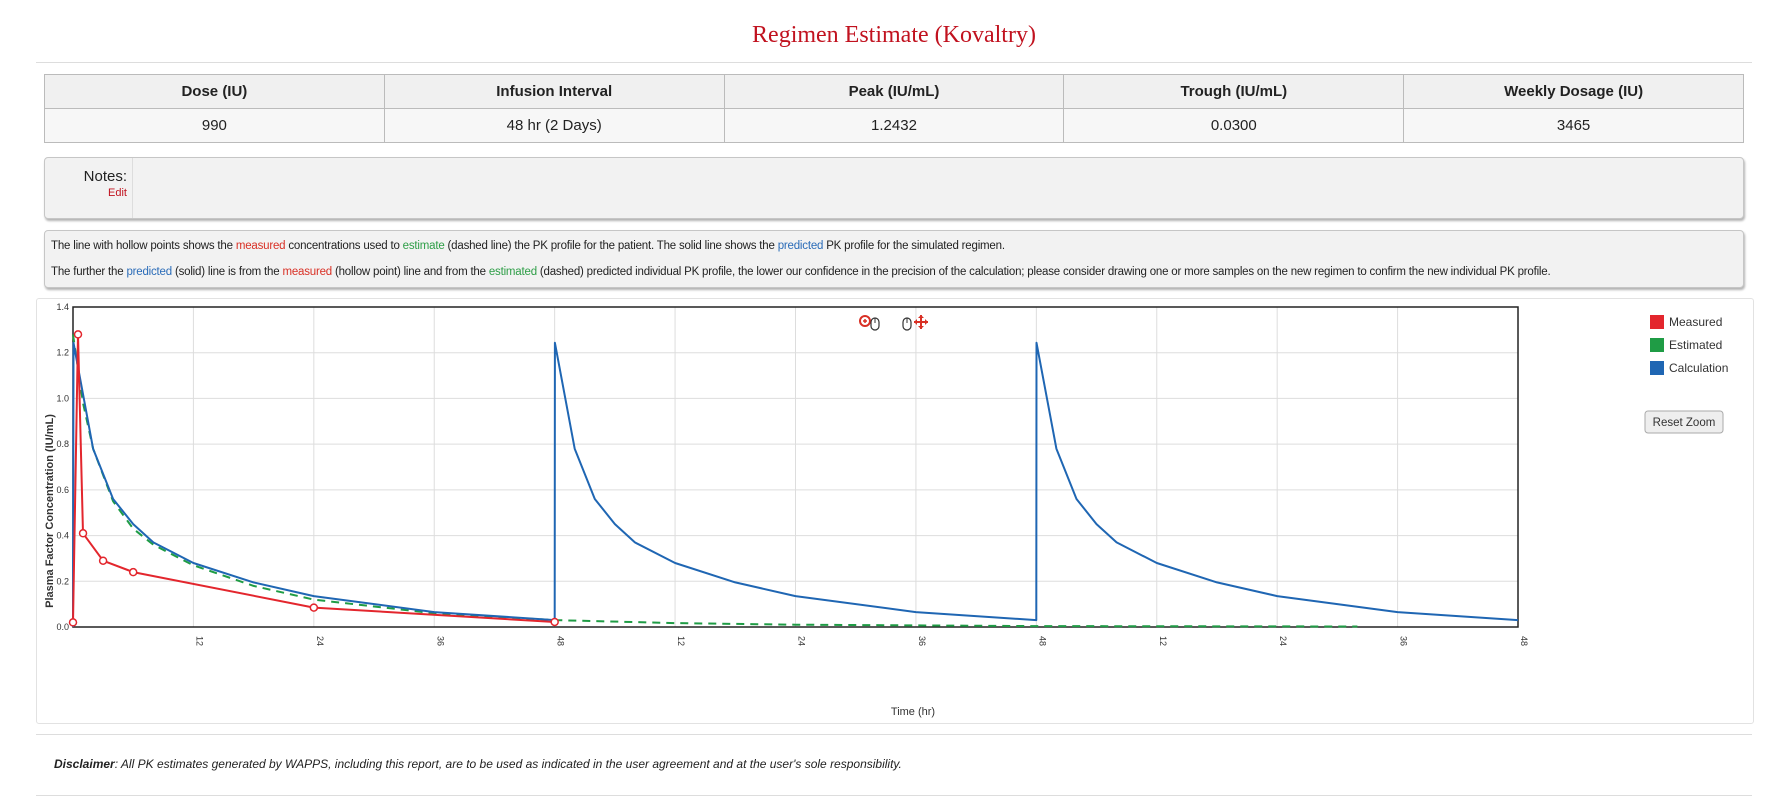  I want to click on peak-header: Peak (IU/mL), so click(894, 91).